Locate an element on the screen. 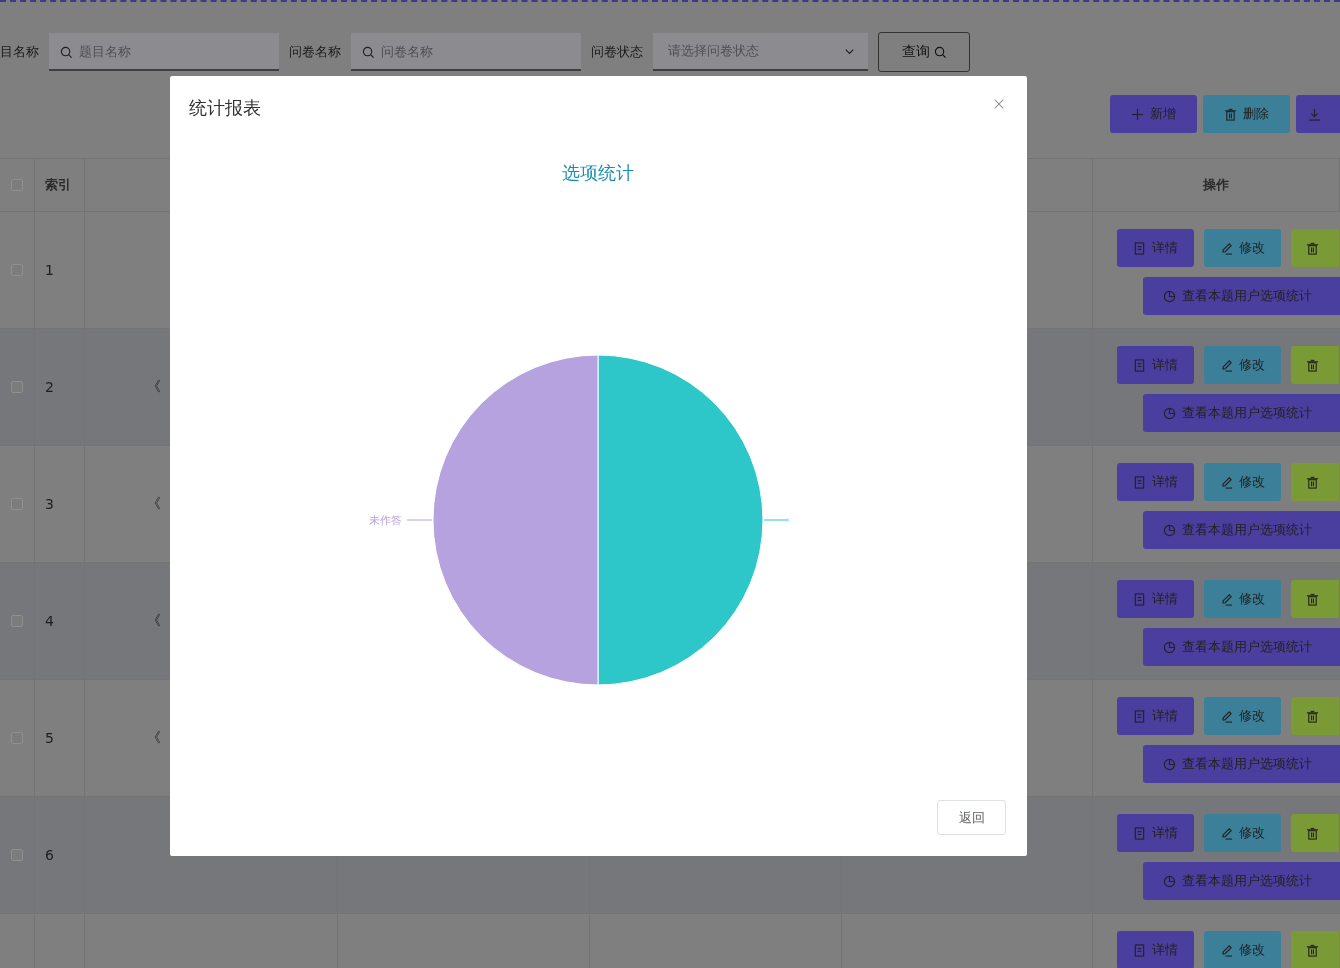  column-header: 操作 is located at coordinates (1216, 185).